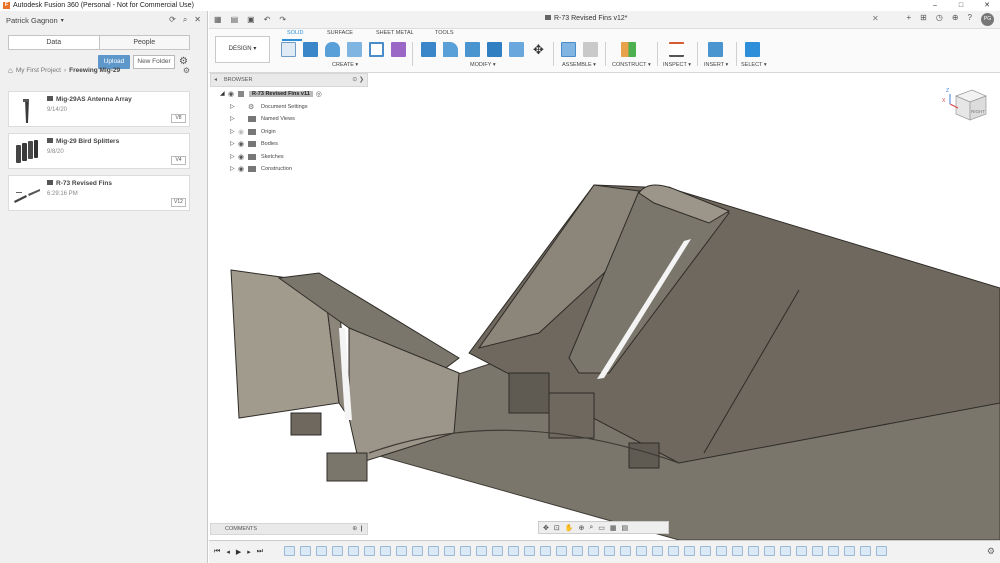  I want to click on tree-root: ◢ ◉ R-73 Revised Fins v11 ◎, so click(271, 93).